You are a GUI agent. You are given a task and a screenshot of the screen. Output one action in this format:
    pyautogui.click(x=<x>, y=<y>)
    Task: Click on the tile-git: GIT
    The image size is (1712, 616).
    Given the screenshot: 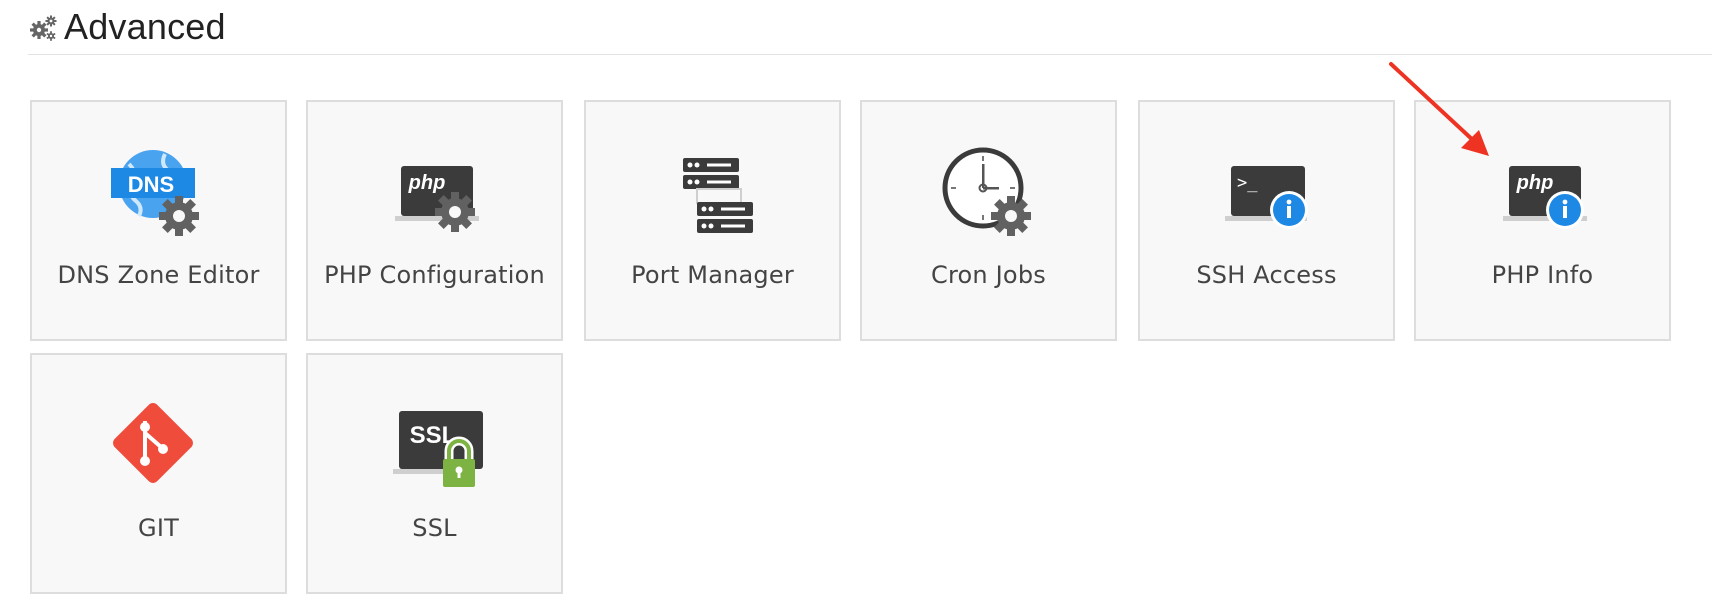 What is the action you would take?
    pyautogui.click(x=158, y=473)
    